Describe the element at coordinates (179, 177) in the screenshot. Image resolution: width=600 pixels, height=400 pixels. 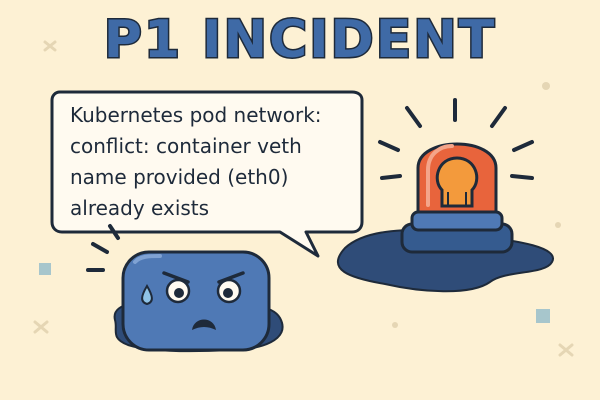
I see `message-line: name provided (eth0)` at that location.